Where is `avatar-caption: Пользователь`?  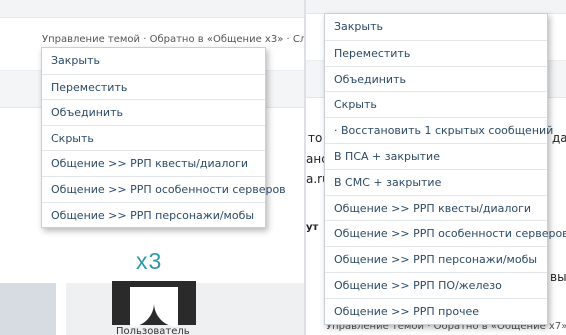
avatar-caption: Пользователь is located at coordinates (153, 330).